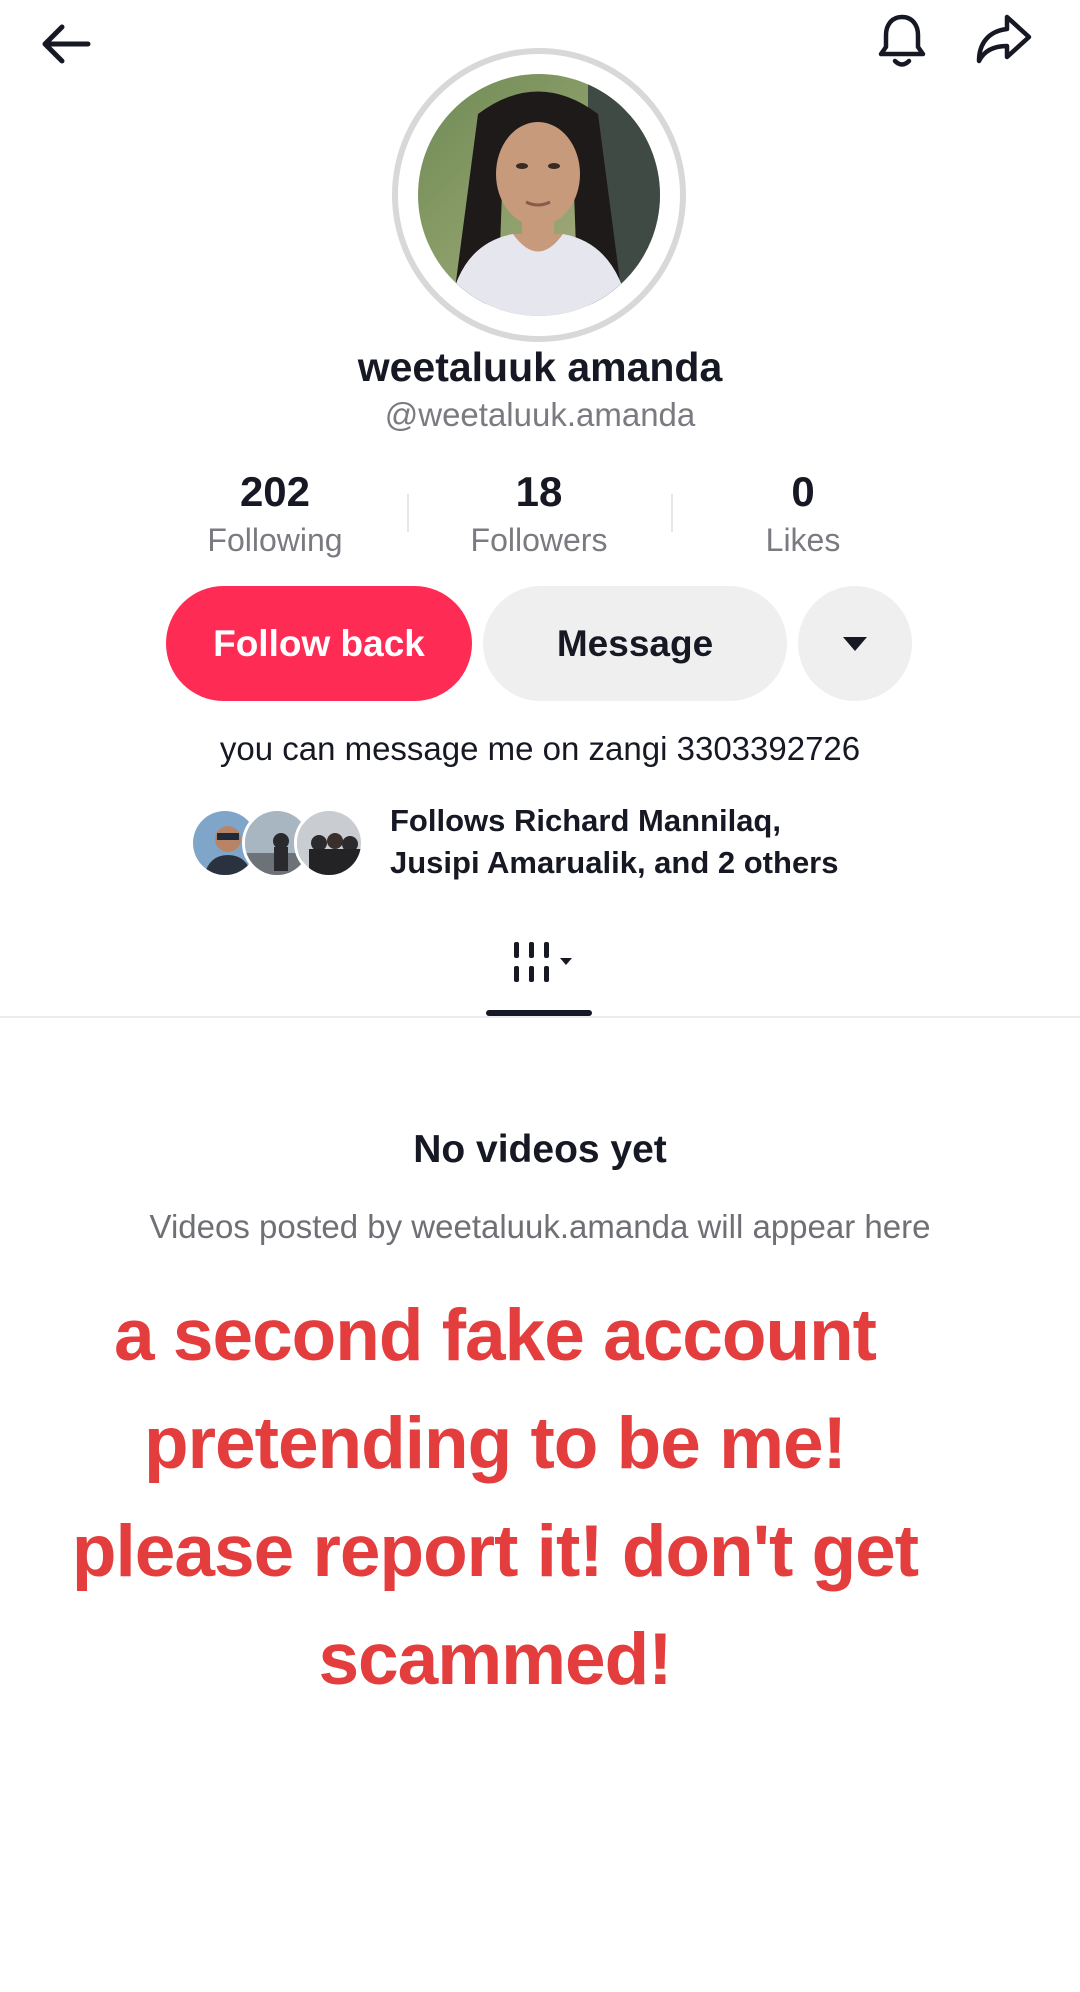 The height and width of the screenshot is (1992, 1080). What do you see at coordinates (539, 491) in the screenshot?
I see `followers-count: 18` at bounding box center [539, 491].